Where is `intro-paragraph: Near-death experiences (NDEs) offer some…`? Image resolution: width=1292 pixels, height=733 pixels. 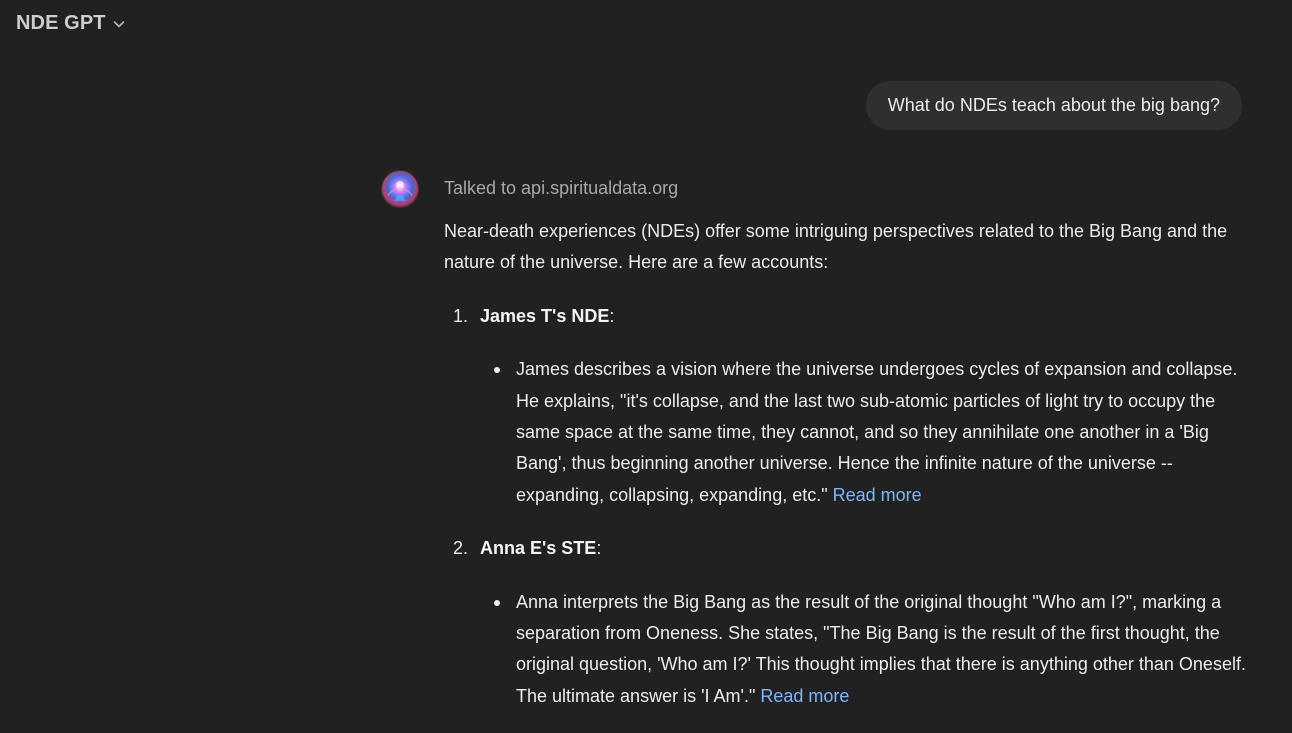 intro-paragraph: Near-death experiences (NDEs) offer some… is located at coordinates (836, 247).